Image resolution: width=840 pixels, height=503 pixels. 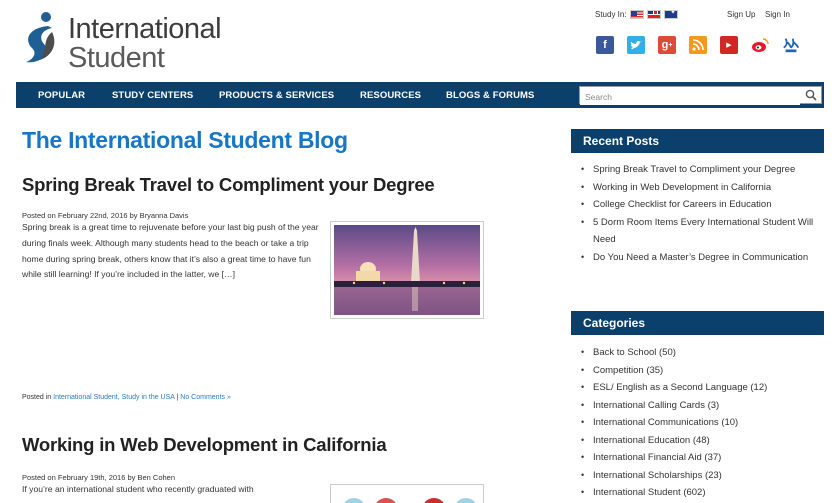 I want to click on category-item: International Financial Aid (37), so click(x=702, y=458).